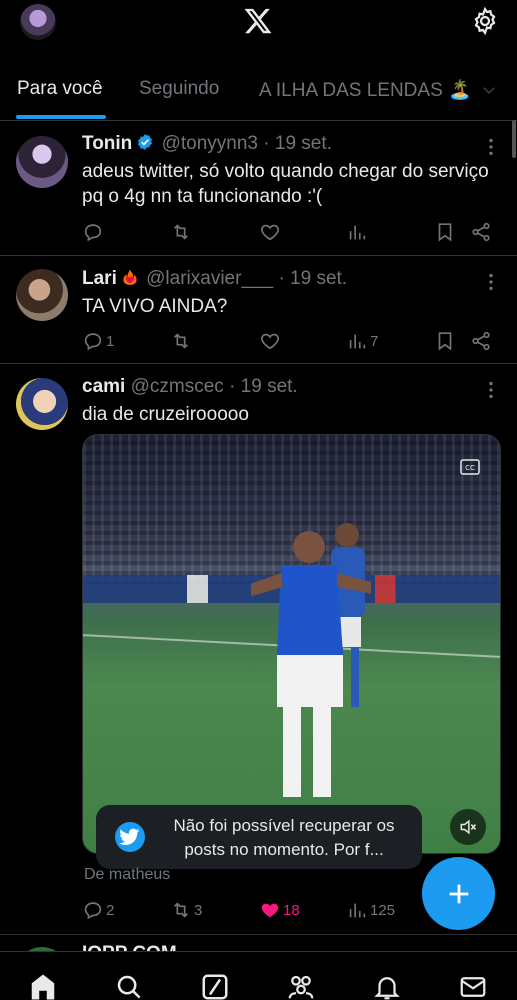 The width and height of the screenshot is (517, 1000). I want to click on like-button: 18, so click(279, 910).